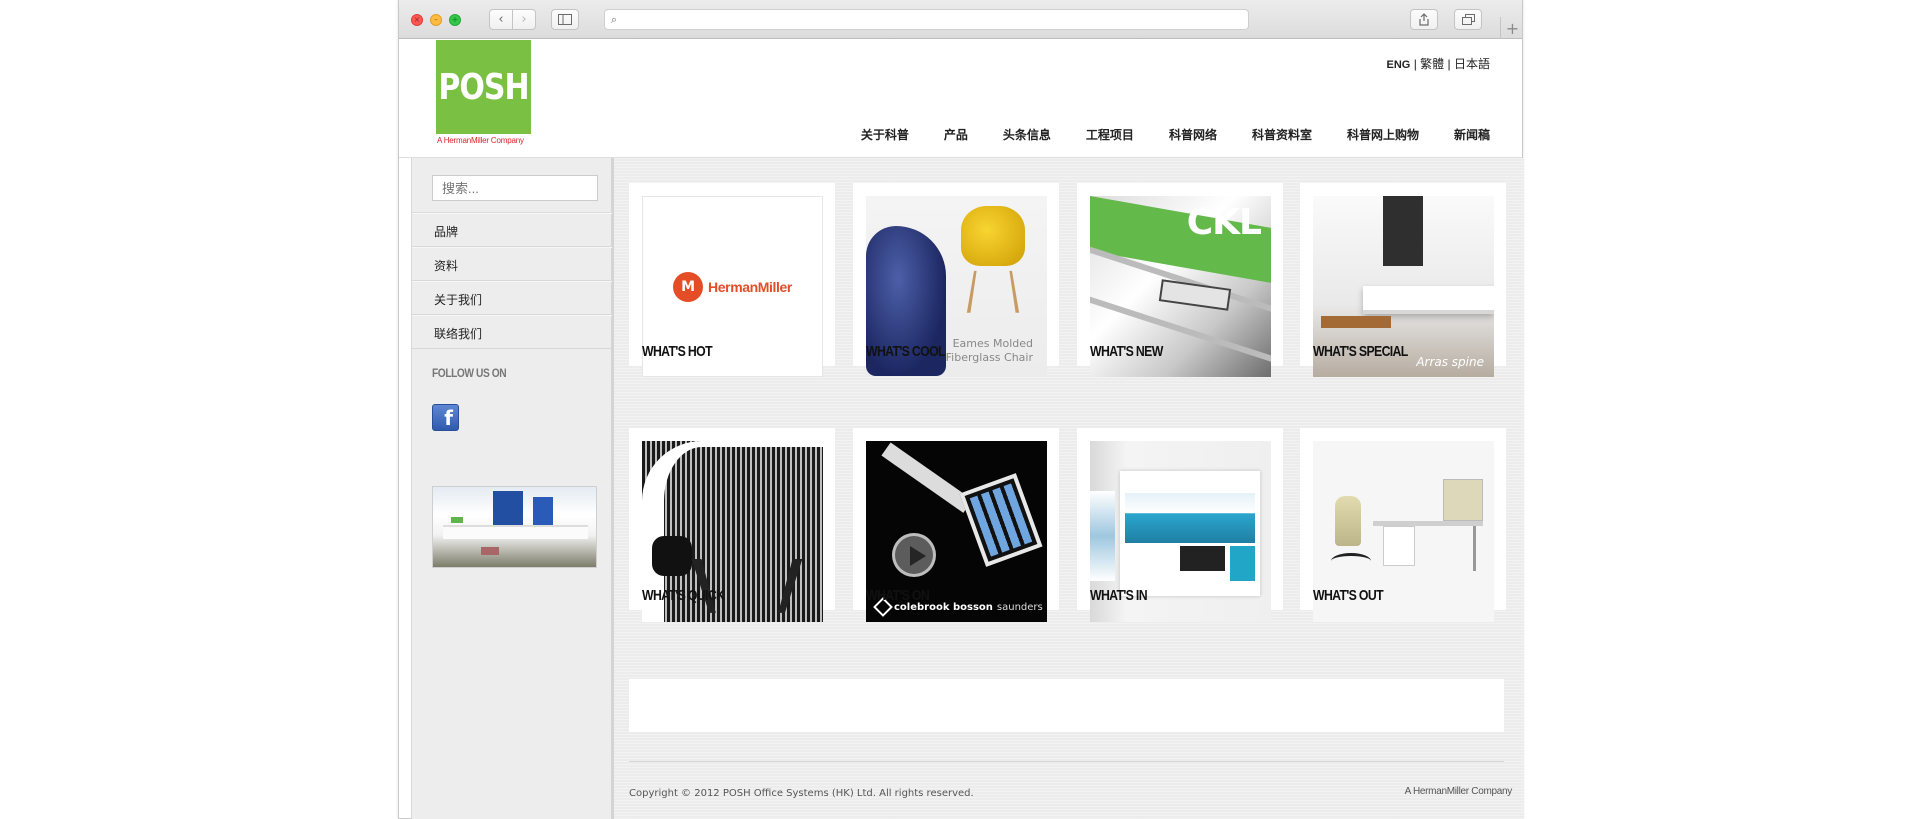 The height and width of the screenshot is (819, 1920). I want to click on nav-press-releases: 新闻稿, so click(1472, 134).